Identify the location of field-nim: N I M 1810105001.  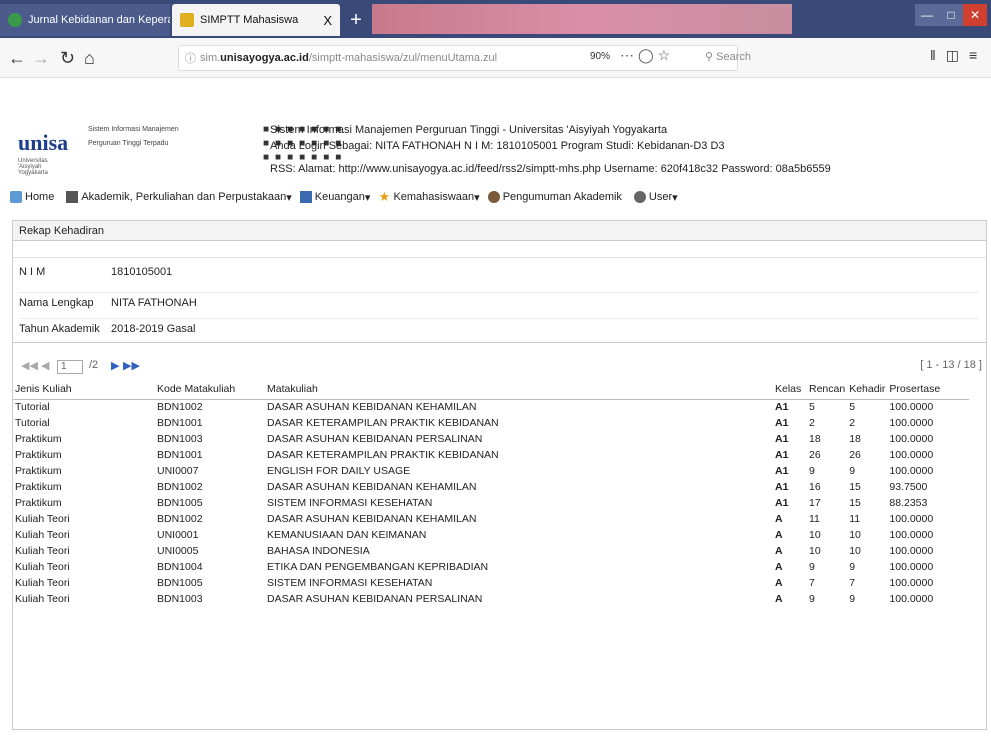
(499, 276).